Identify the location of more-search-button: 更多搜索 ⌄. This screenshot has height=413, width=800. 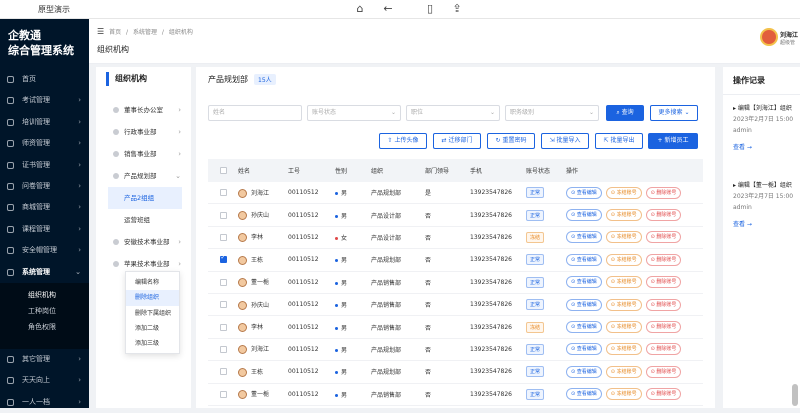
(674, 113).